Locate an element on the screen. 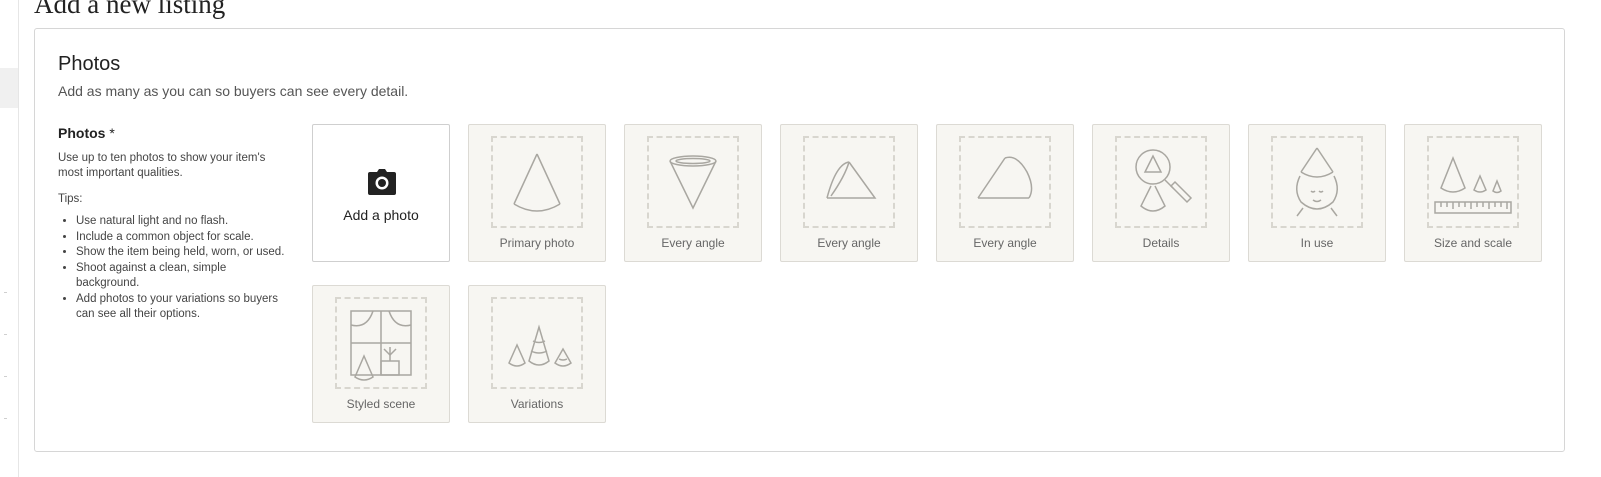  sidebar-edge is located at coordinates (9, 238).